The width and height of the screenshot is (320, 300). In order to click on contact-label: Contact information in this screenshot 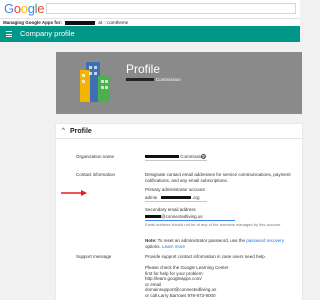, I will do `click(96, 174)`.